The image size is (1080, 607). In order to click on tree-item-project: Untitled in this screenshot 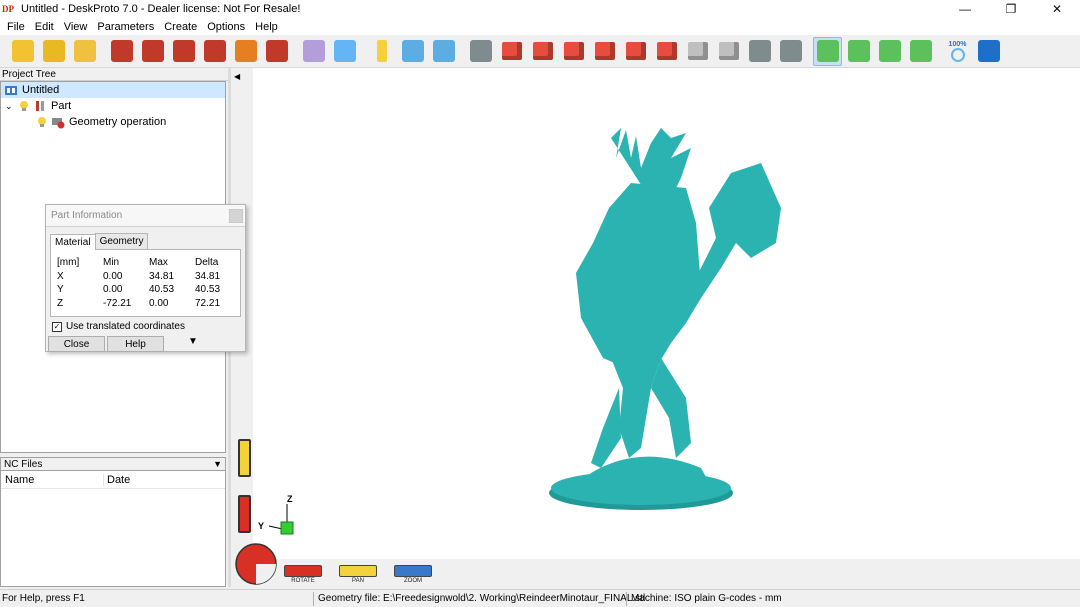, I will do `click(113, 90)`.